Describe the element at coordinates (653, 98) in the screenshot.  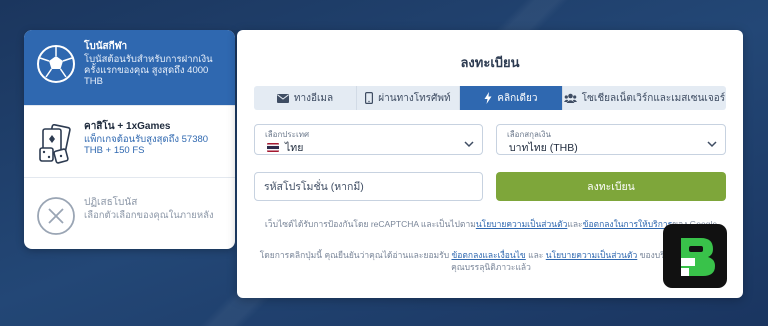
I see `tab-label: โซเชียลเน็ตเวิร์กและเมสเซนเจอร์` at that location.